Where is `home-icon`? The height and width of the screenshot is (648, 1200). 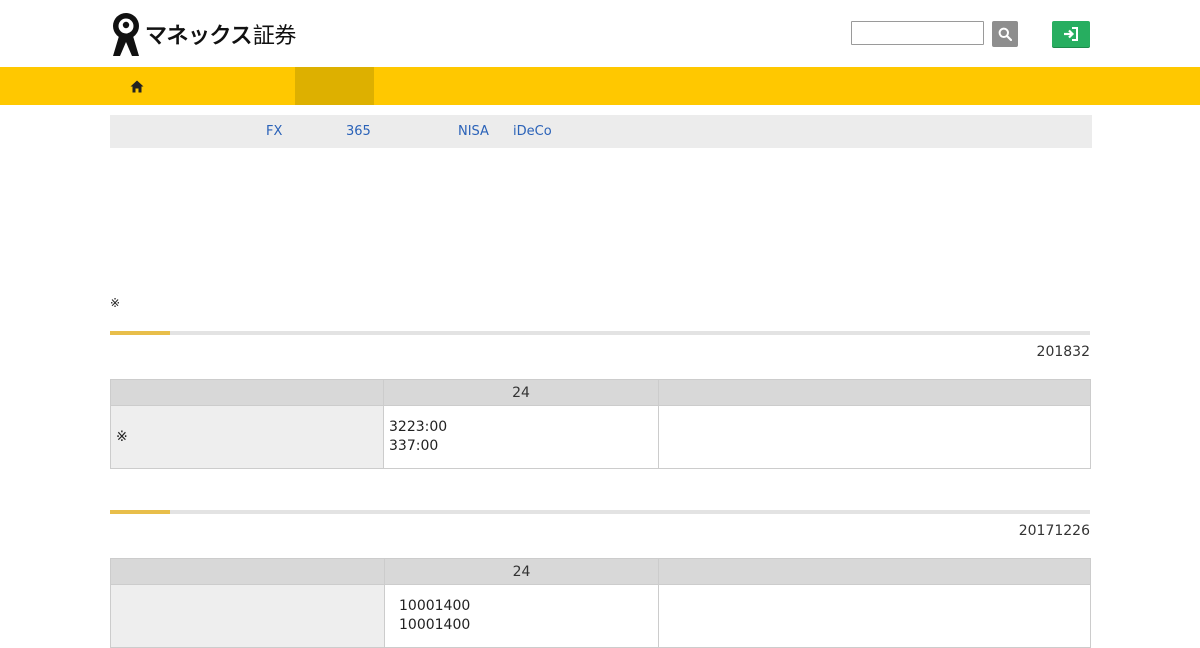 home-icon is located at coordinates (137, 86).